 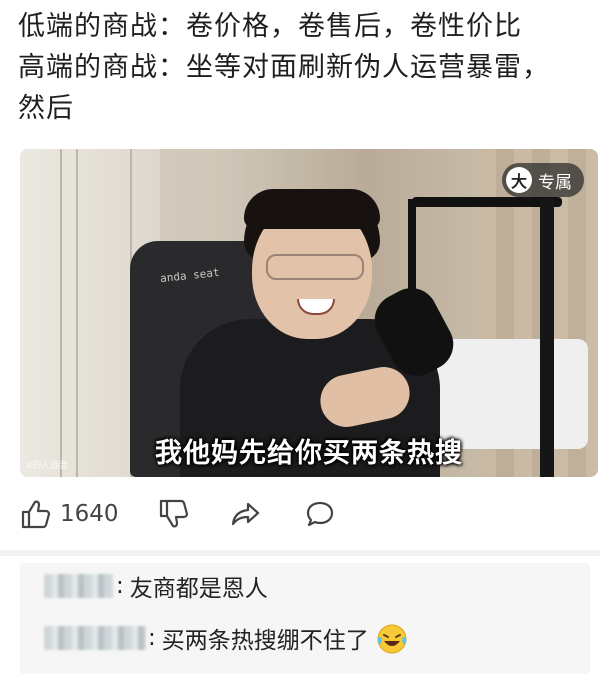 I want to click on like-button: 1640, so click(x=69, y=514).